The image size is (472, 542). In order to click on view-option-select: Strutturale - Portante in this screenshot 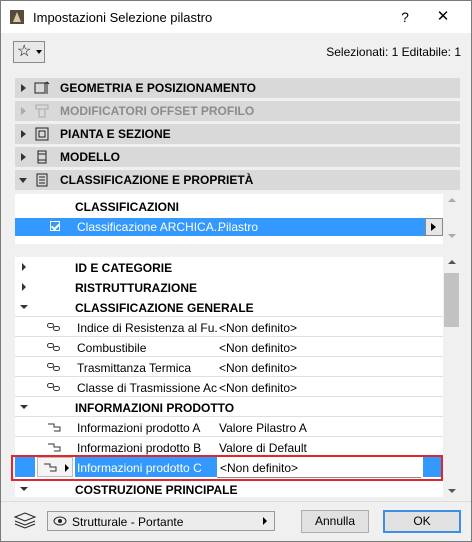, I will do `click(161, 521)`.